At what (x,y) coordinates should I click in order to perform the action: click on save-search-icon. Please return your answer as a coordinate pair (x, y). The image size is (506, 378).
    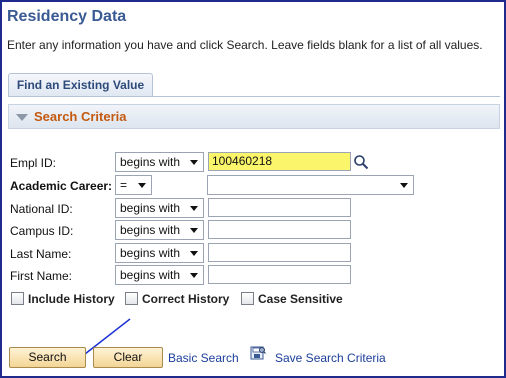
    Looking at the image, I should click on (258, 353).